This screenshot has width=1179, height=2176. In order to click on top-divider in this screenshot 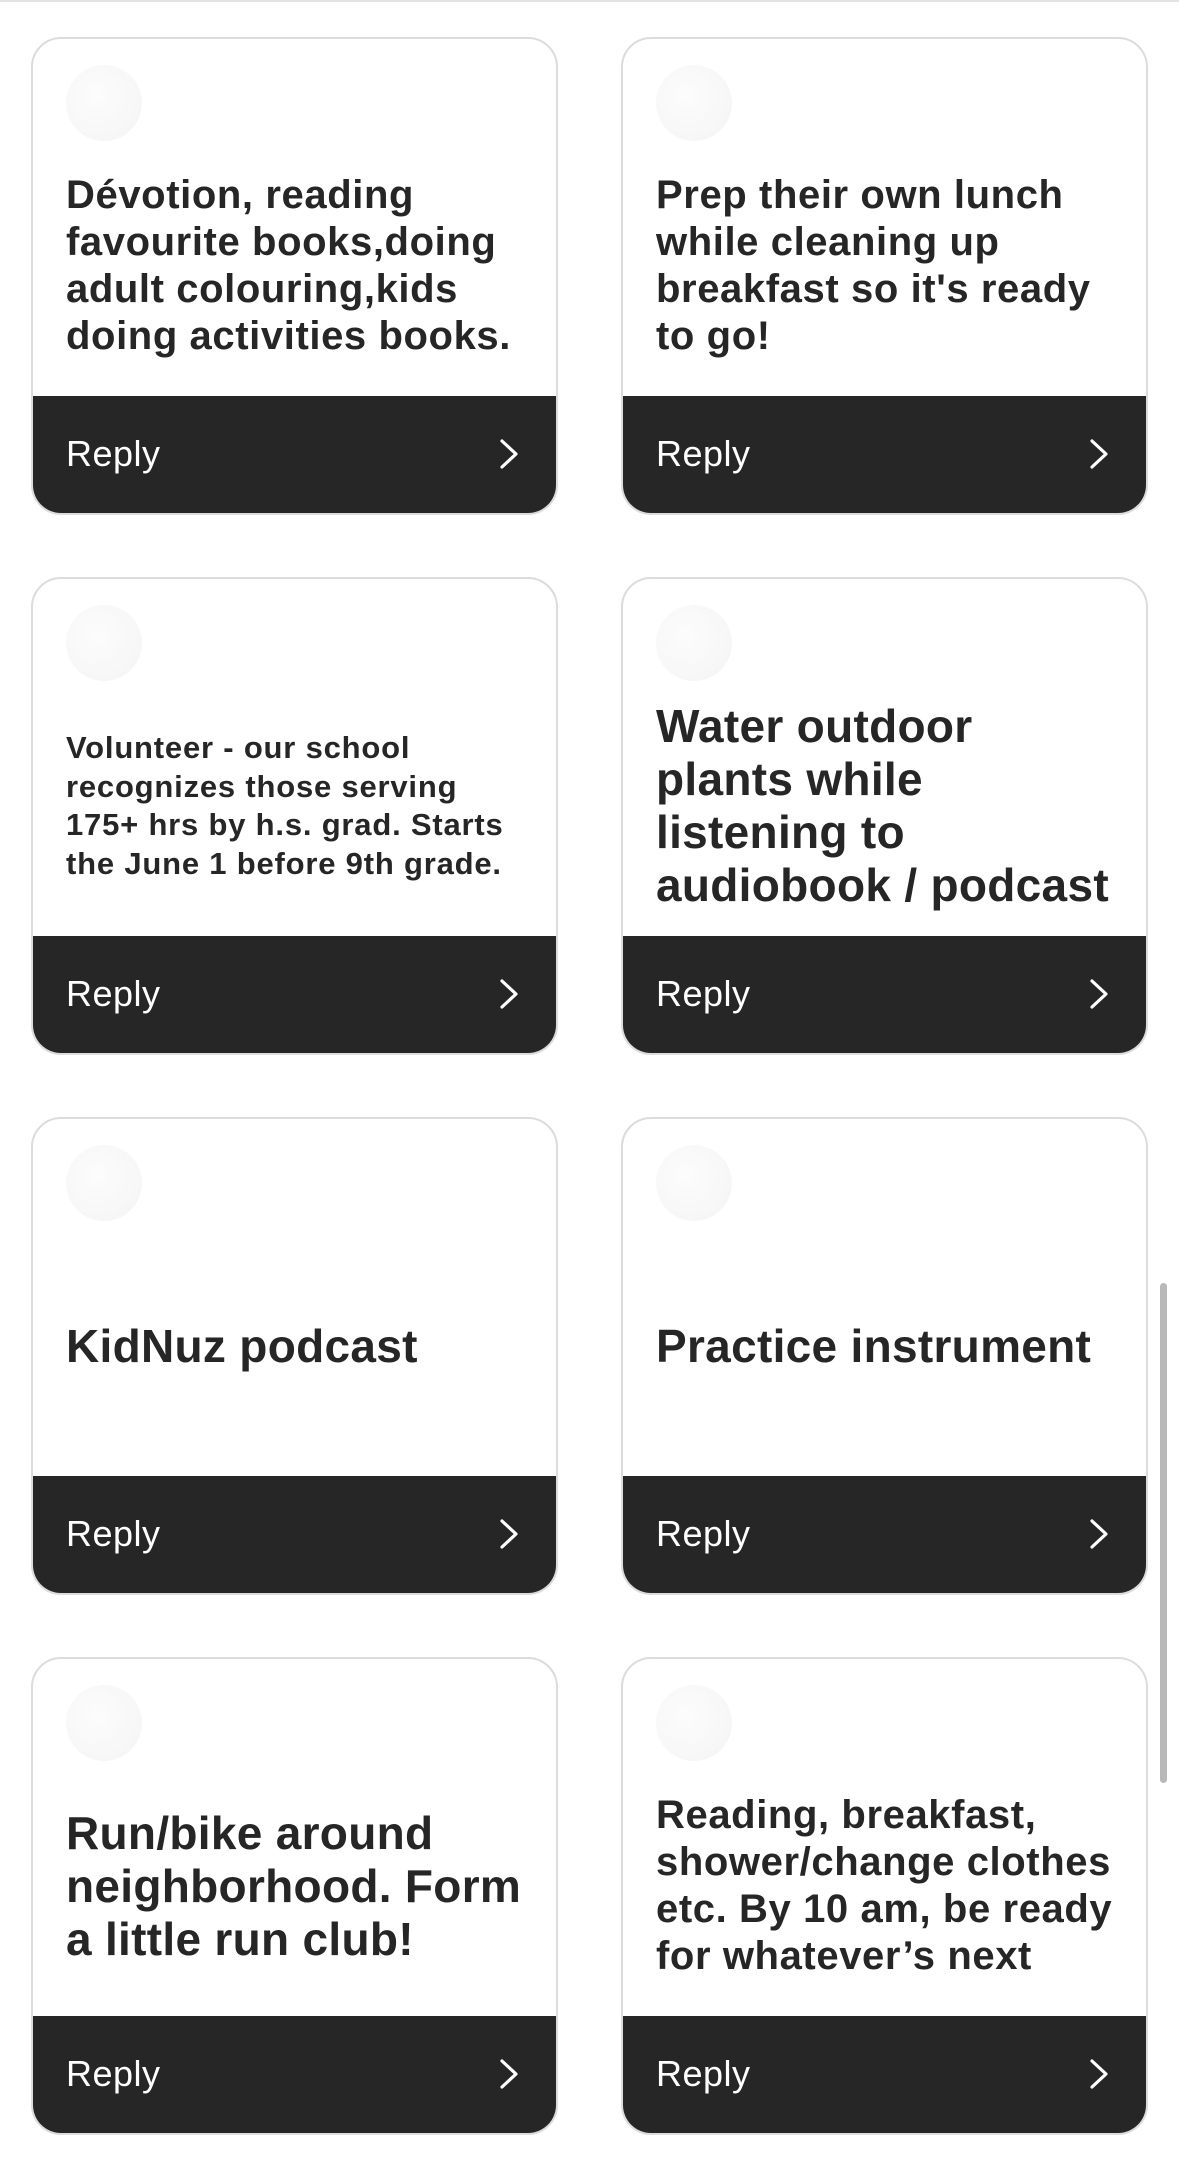, I will do `click(589, 1)`.